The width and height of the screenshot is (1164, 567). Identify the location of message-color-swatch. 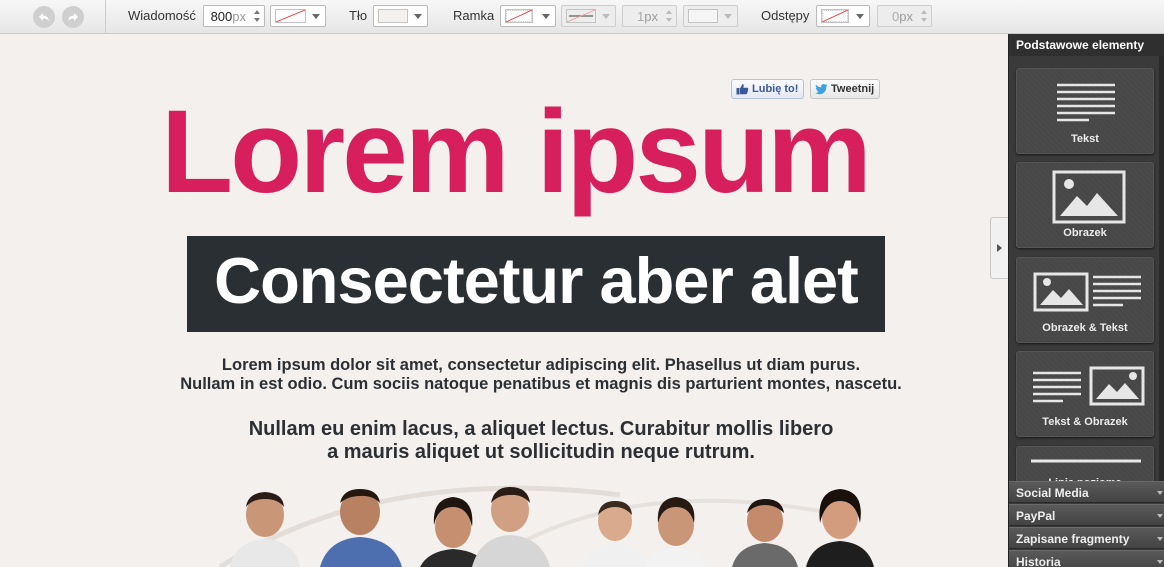
(290, 16).